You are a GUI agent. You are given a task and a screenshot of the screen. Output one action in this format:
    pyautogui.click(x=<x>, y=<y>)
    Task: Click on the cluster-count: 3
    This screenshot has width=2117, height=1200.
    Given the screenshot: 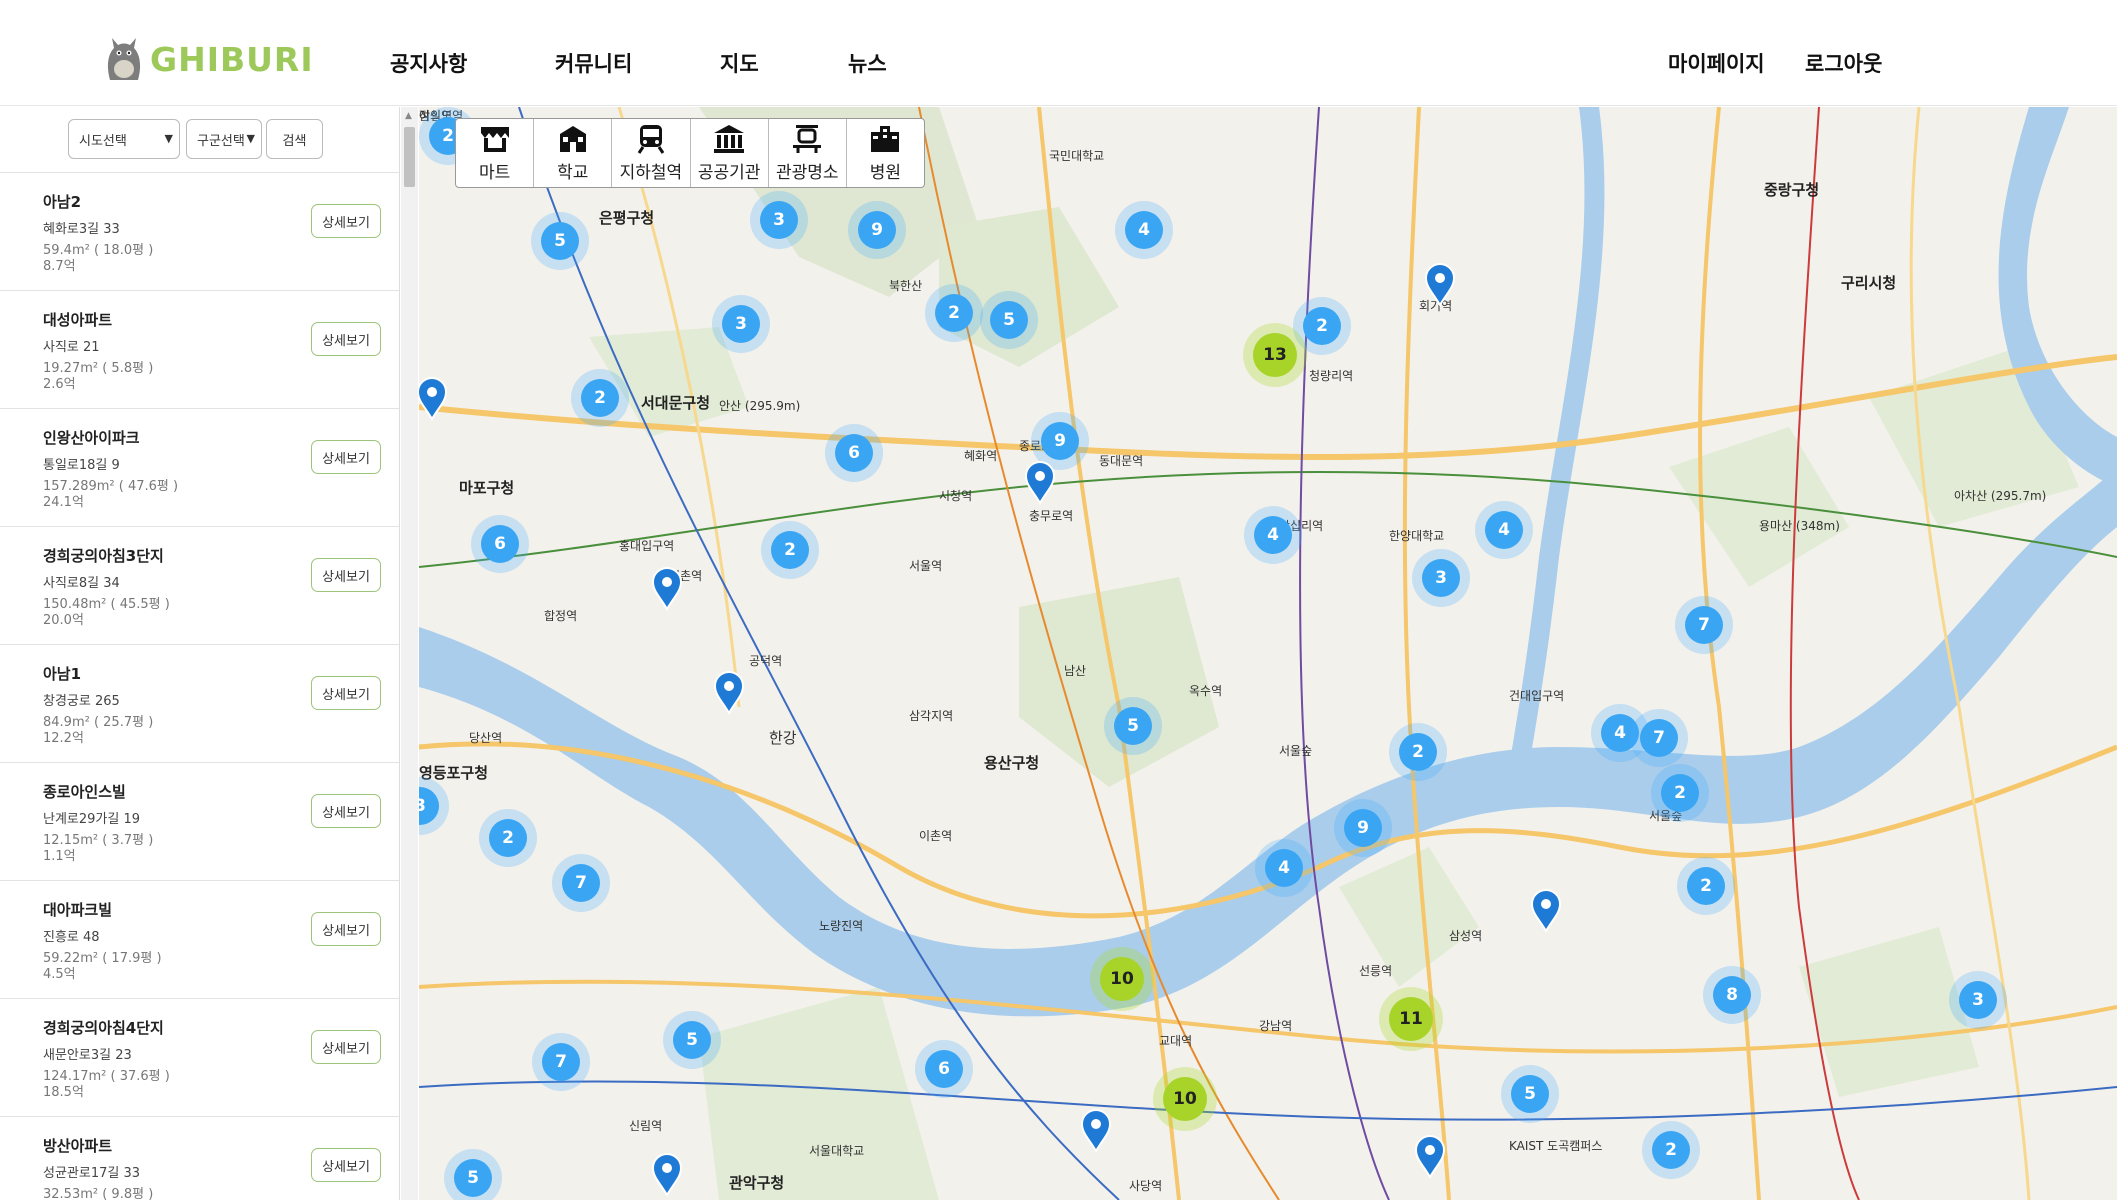 What is the action you would take?
    pyautogui.click(x=429, y=806)
    